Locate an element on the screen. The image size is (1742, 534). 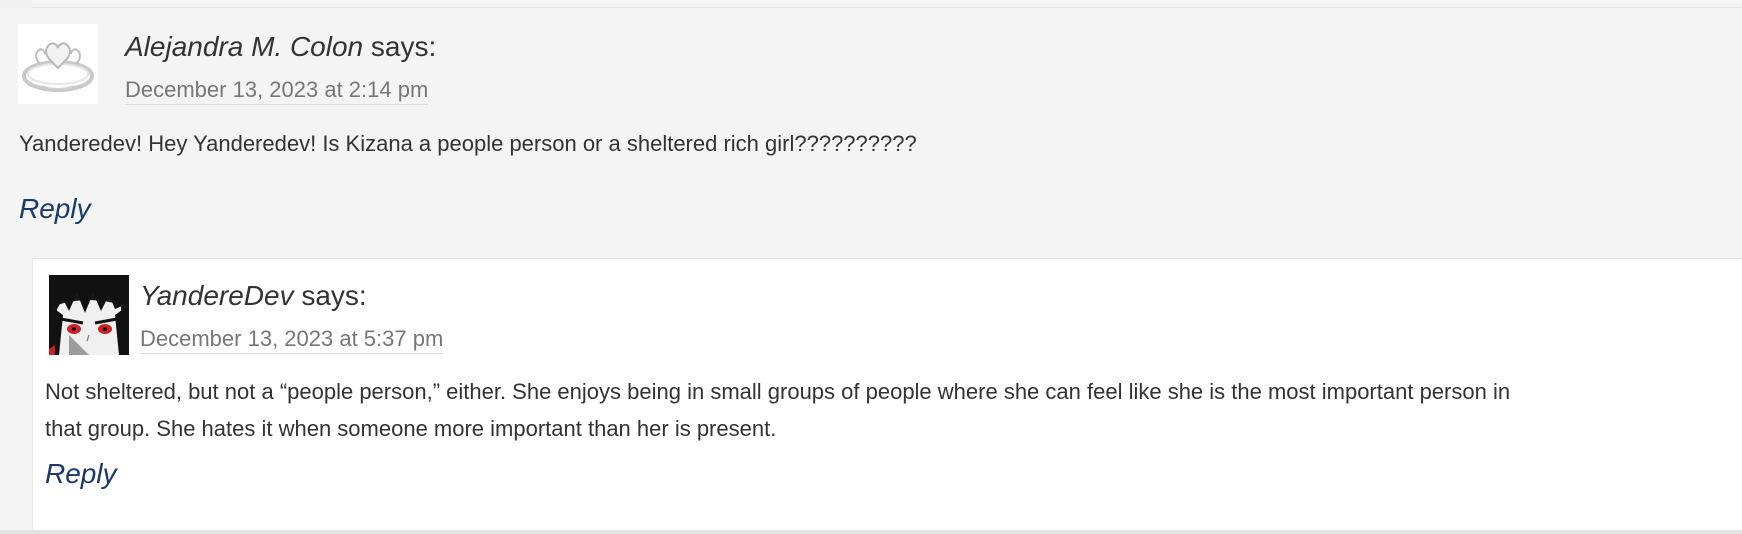
anime-face-avatar-icon is located at coordinates (89, 315).